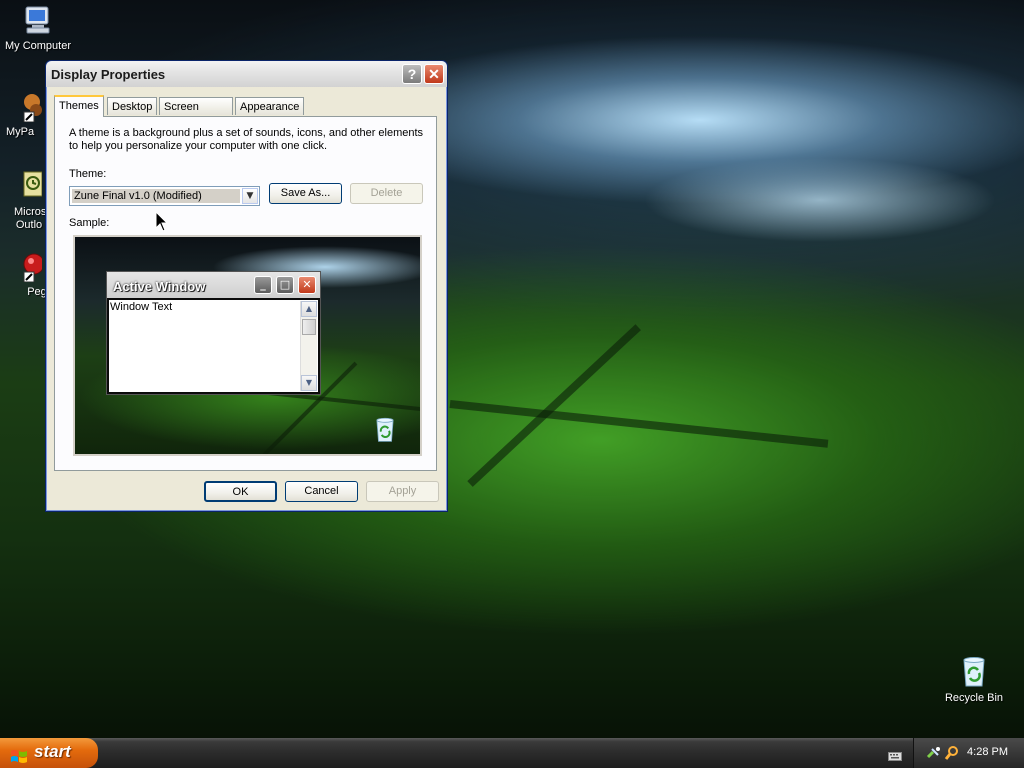 The image size is (1024, 768). Describe the element at coordinates (240, 491) in the screenshot. I see `ok-button: OK` at that location.